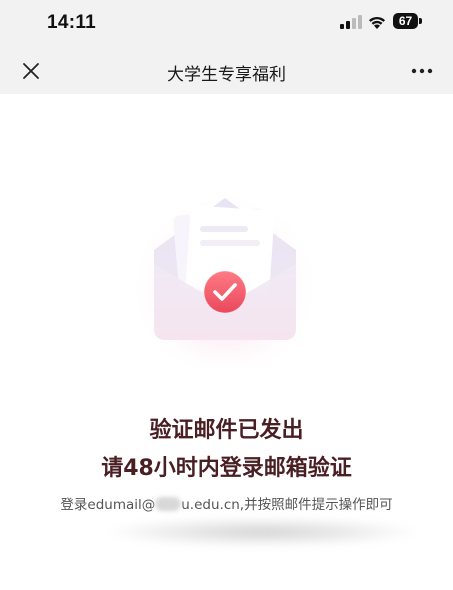 This screenshot has width=453, height=590. What do you see at coordinates (225, 275) in the screenshot?
I see `envelope-check-icon` at bounding box center [225, 275].